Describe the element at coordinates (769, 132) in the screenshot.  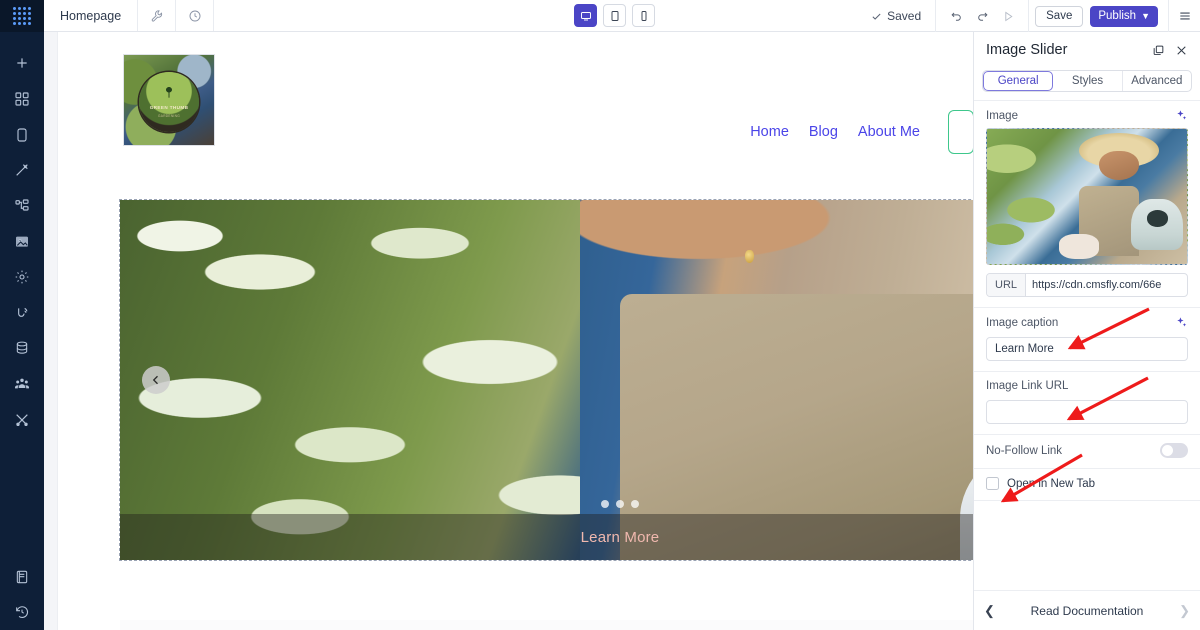
I see `nav-link-home: Home` at that location.